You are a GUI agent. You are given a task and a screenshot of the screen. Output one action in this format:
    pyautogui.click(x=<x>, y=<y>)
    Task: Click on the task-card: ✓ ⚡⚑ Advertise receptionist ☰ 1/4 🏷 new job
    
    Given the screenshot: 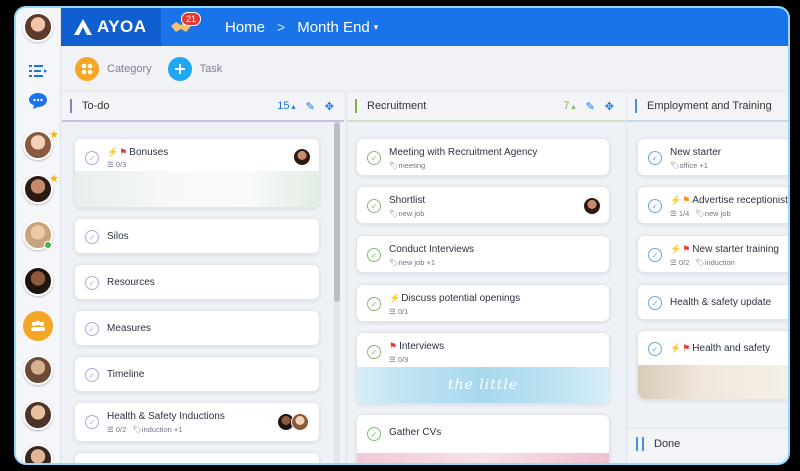 What is the action you would take?
    pyautogui.click(x=712, y=205)
    